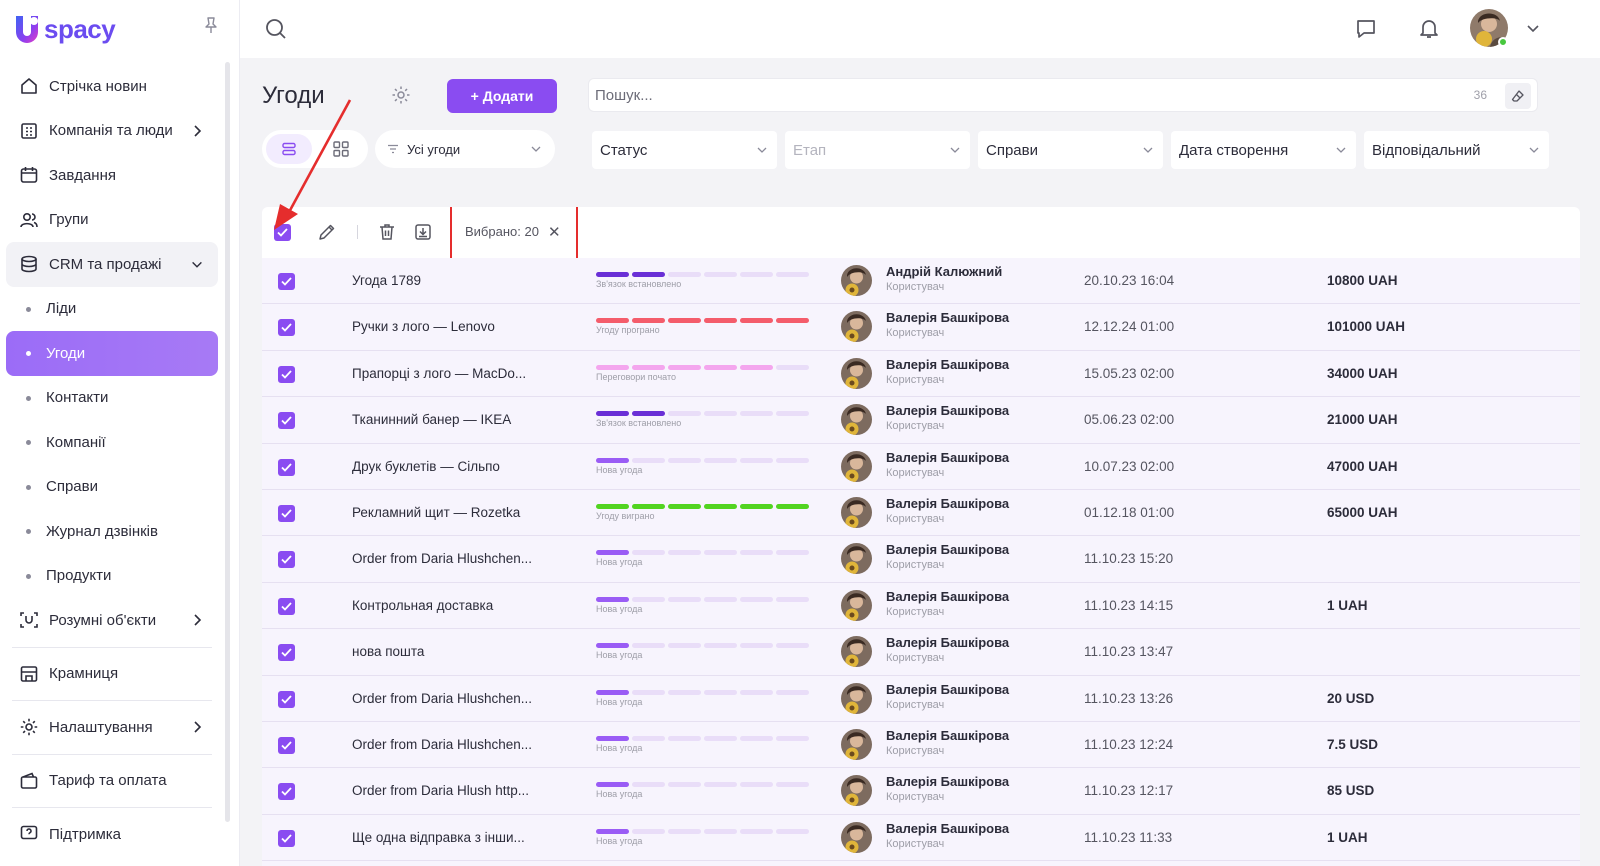 The height and width of the screenshot is (866, 1600). What do you see at coordinates (462, 466) in the screenshot?
I see `deal-name: Друк буклетів — Сільпо` at bounding box center [462, 466].